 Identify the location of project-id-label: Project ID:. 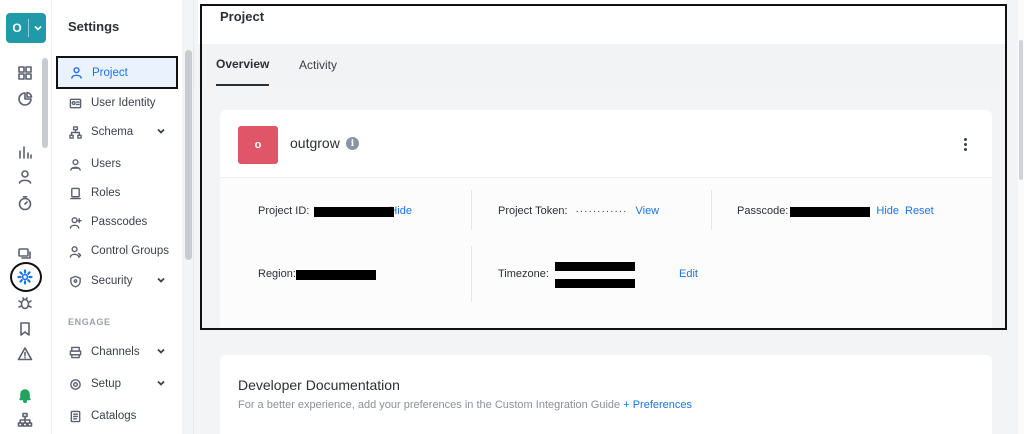
(284, 211).